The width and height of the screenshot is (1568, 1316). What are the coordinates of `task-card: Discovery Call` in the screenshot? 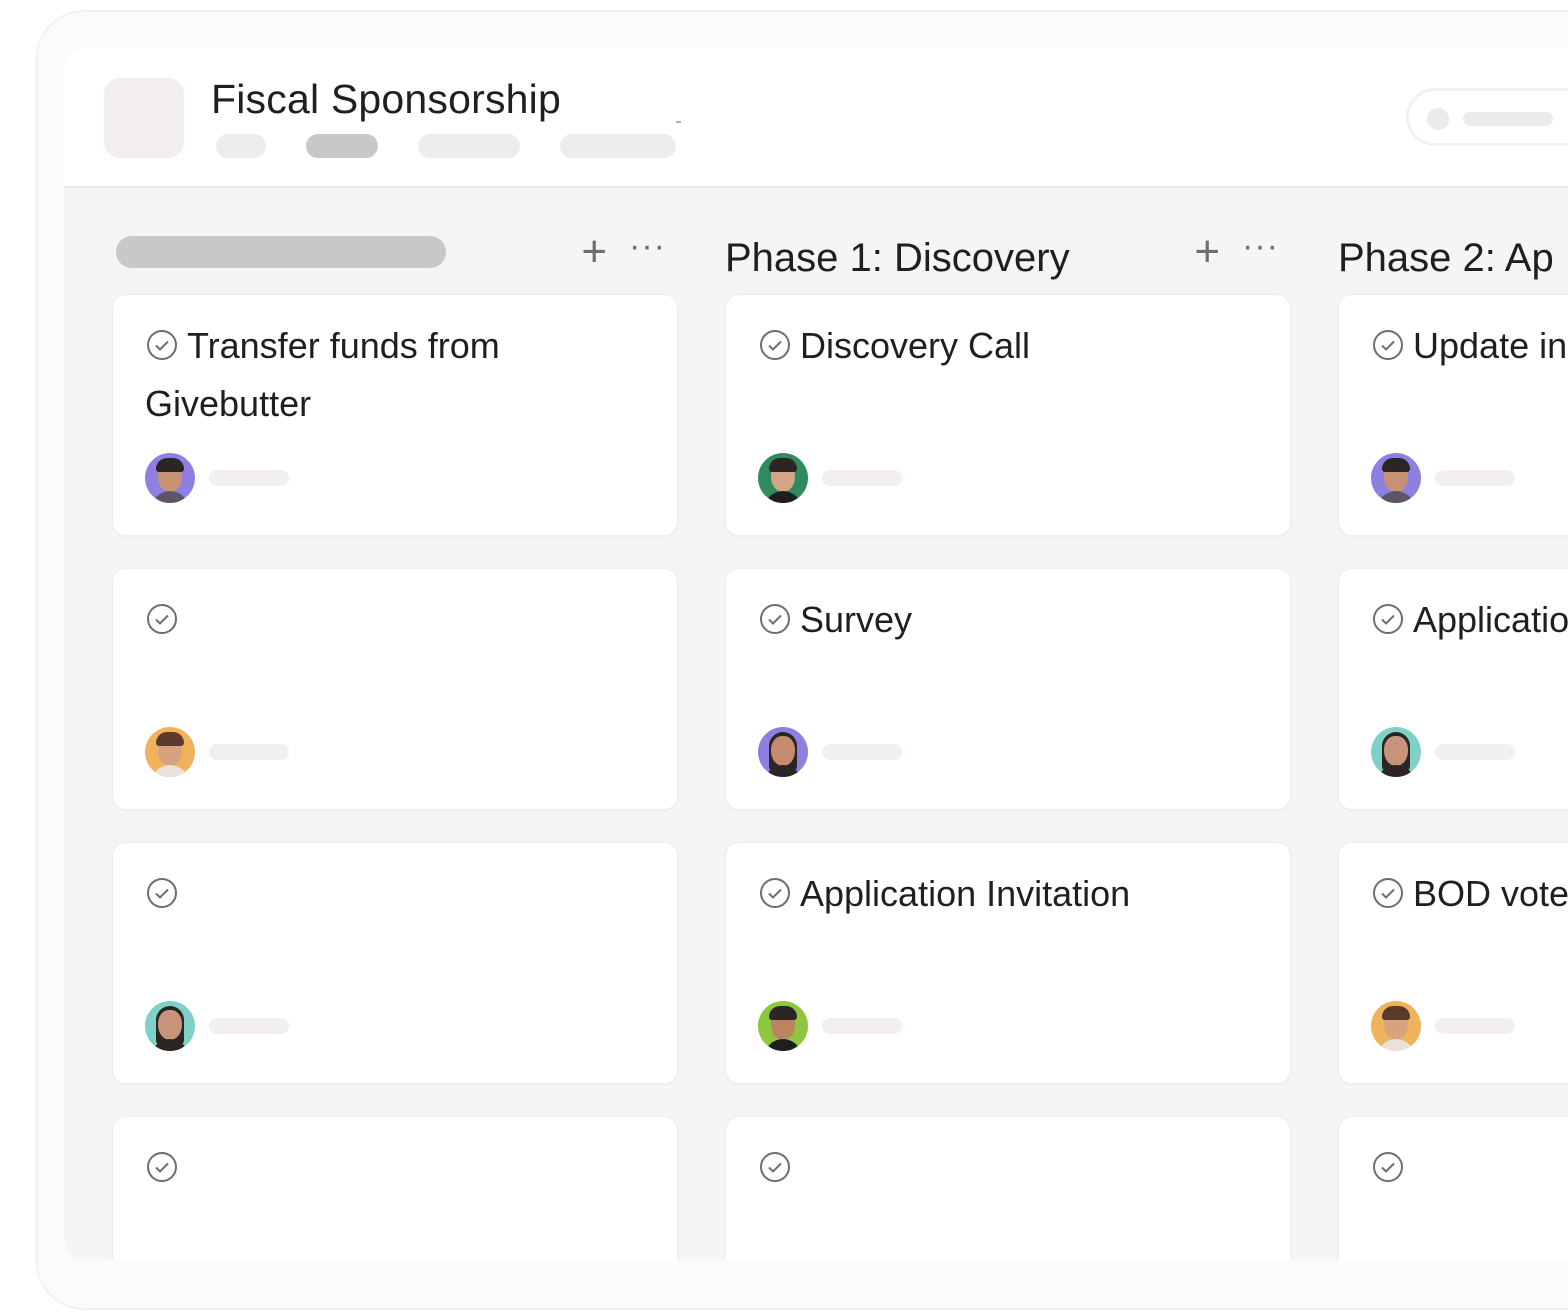 It's located at (1008, 415).